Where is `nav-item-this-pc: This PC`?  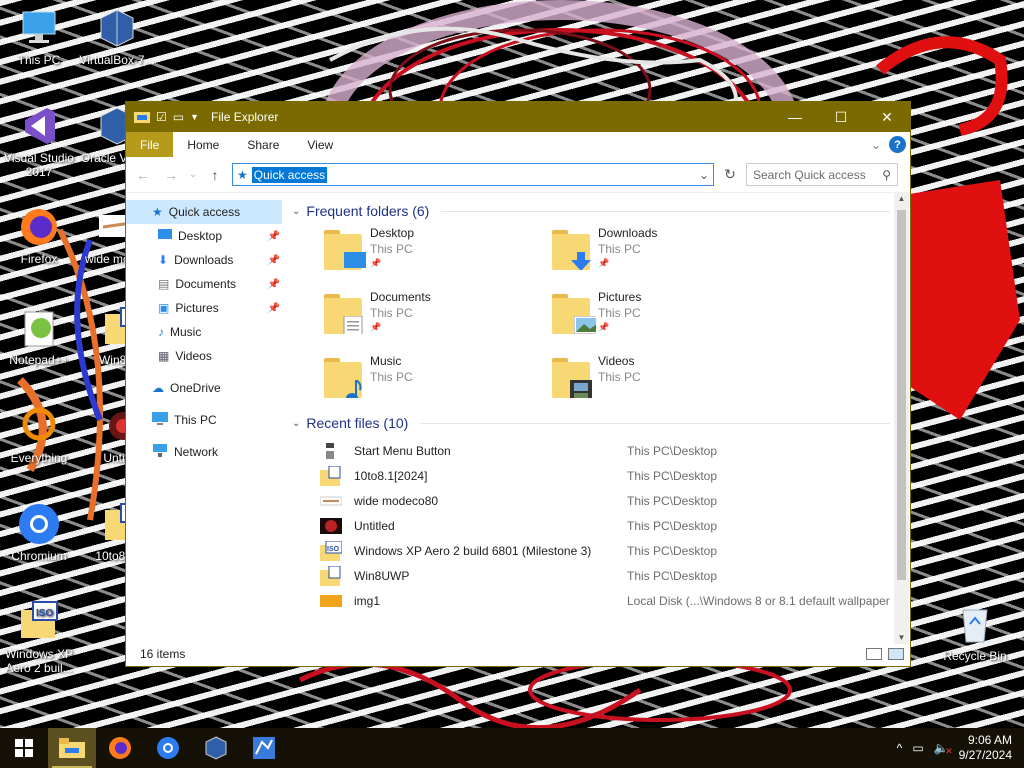 nav-item-this-pc: This PC is located at coordinates (206, 420).